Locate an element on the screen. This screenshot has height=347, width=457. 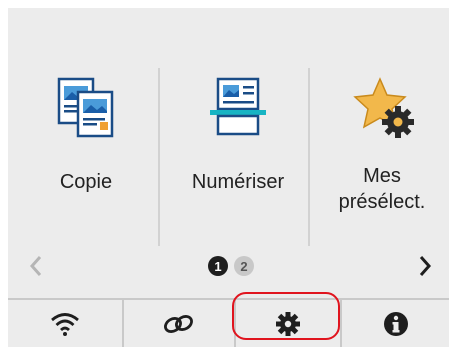
settings-highlight-outline is located at coordinates (286, 316).